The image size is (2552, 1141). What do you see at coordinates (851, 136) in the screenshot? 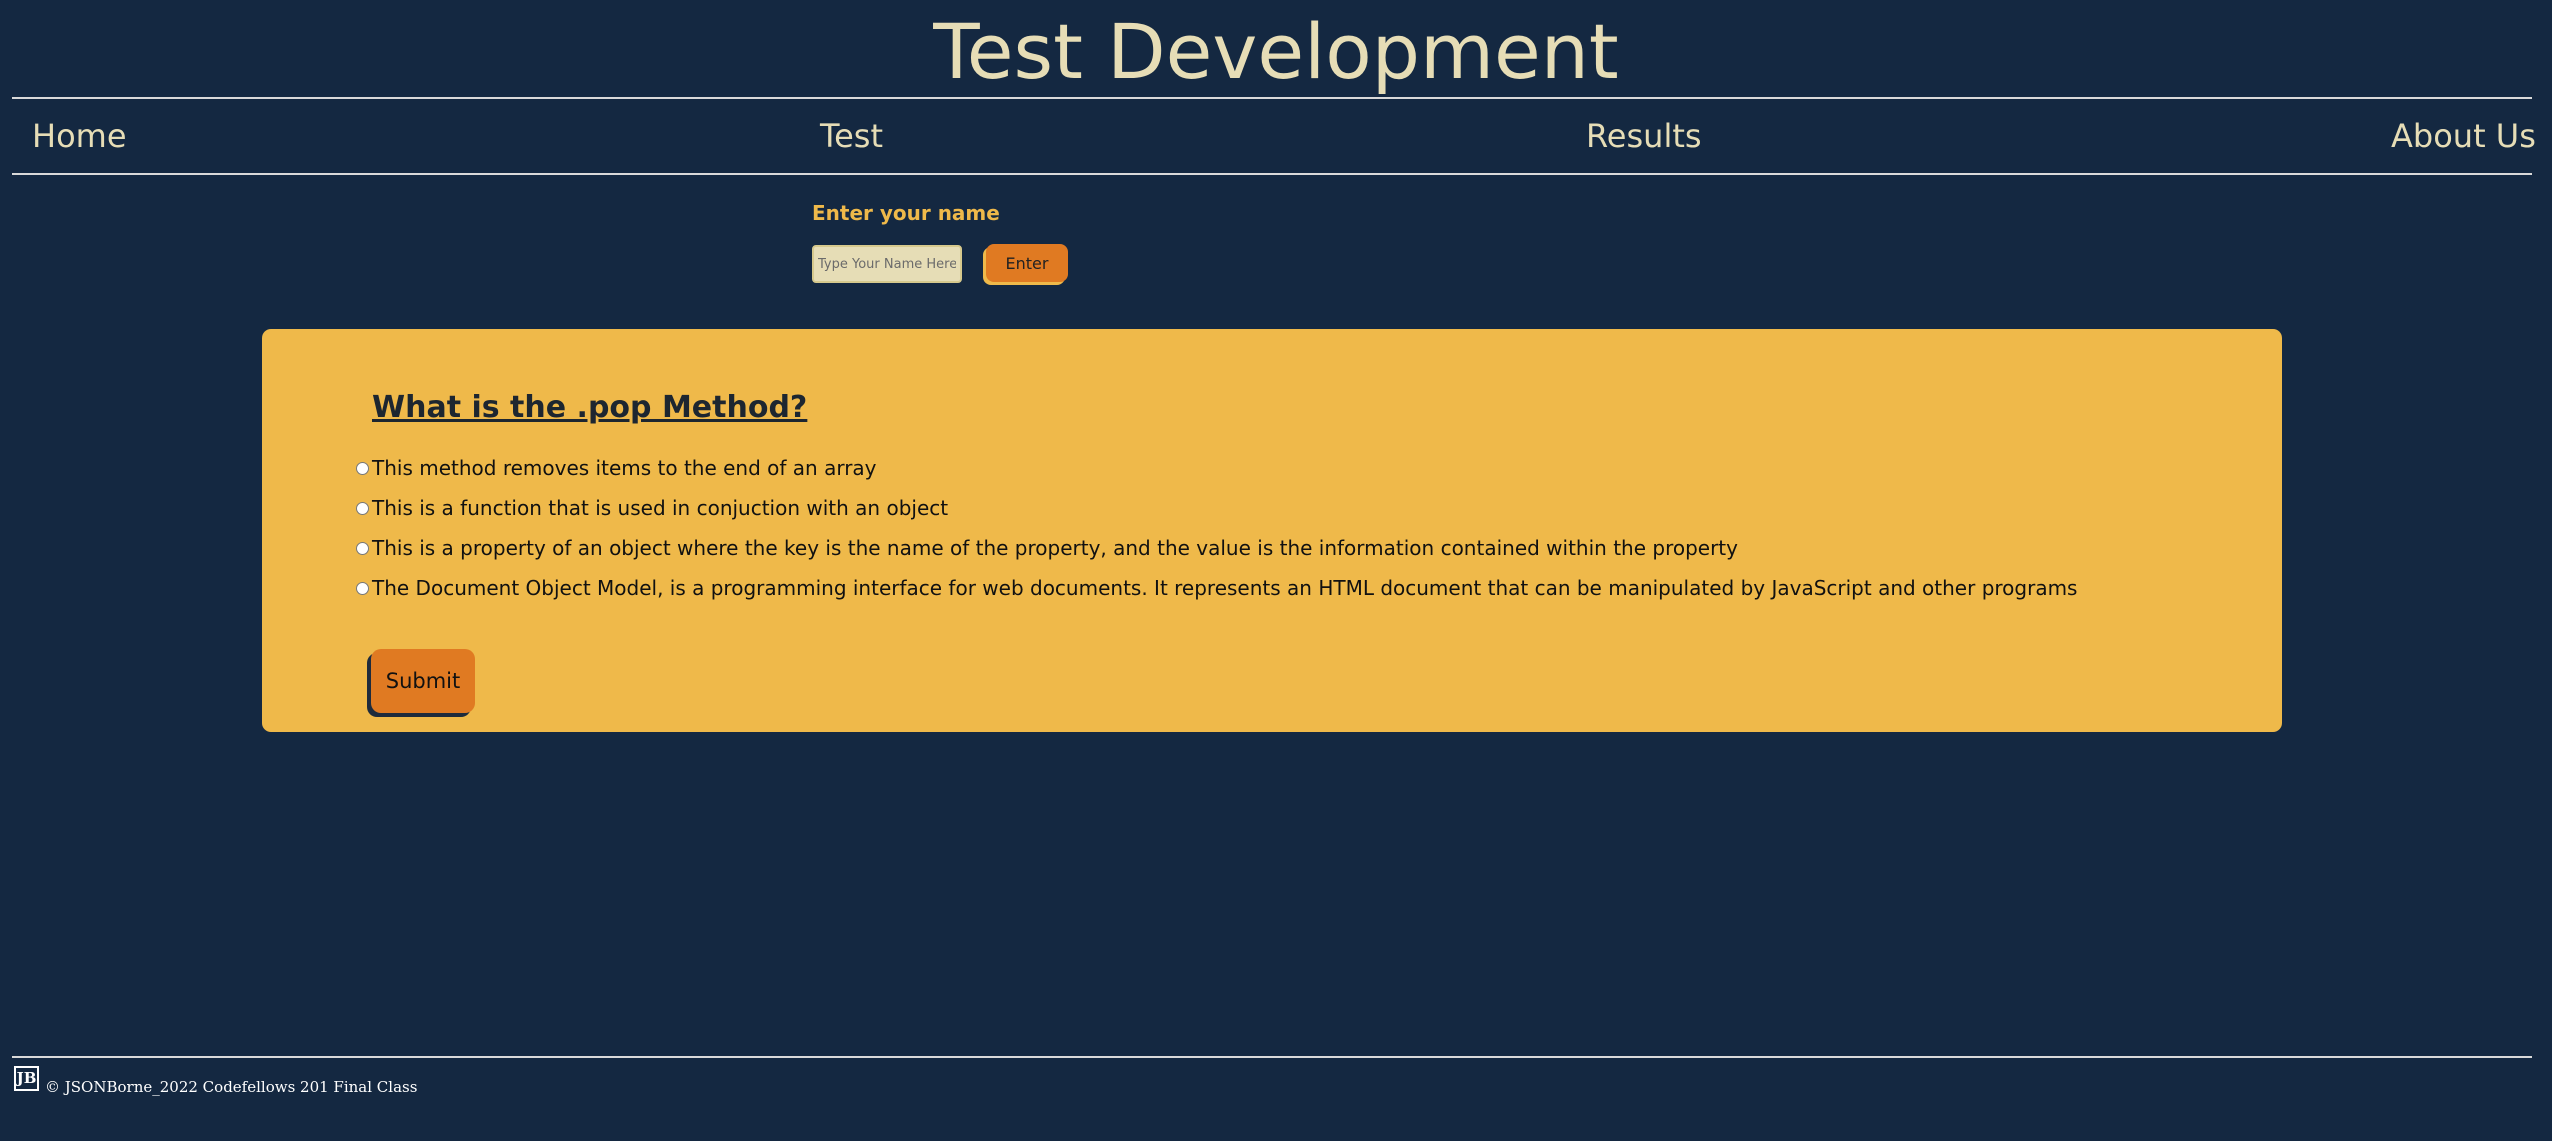
I see `nav-link-test: Test` at bounding box center [851, 136].